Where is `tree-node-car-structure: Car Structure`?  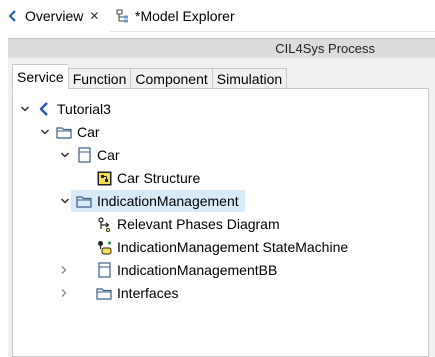 tree-node-car-structure: Car Structure is located at coordinates (142, 178).